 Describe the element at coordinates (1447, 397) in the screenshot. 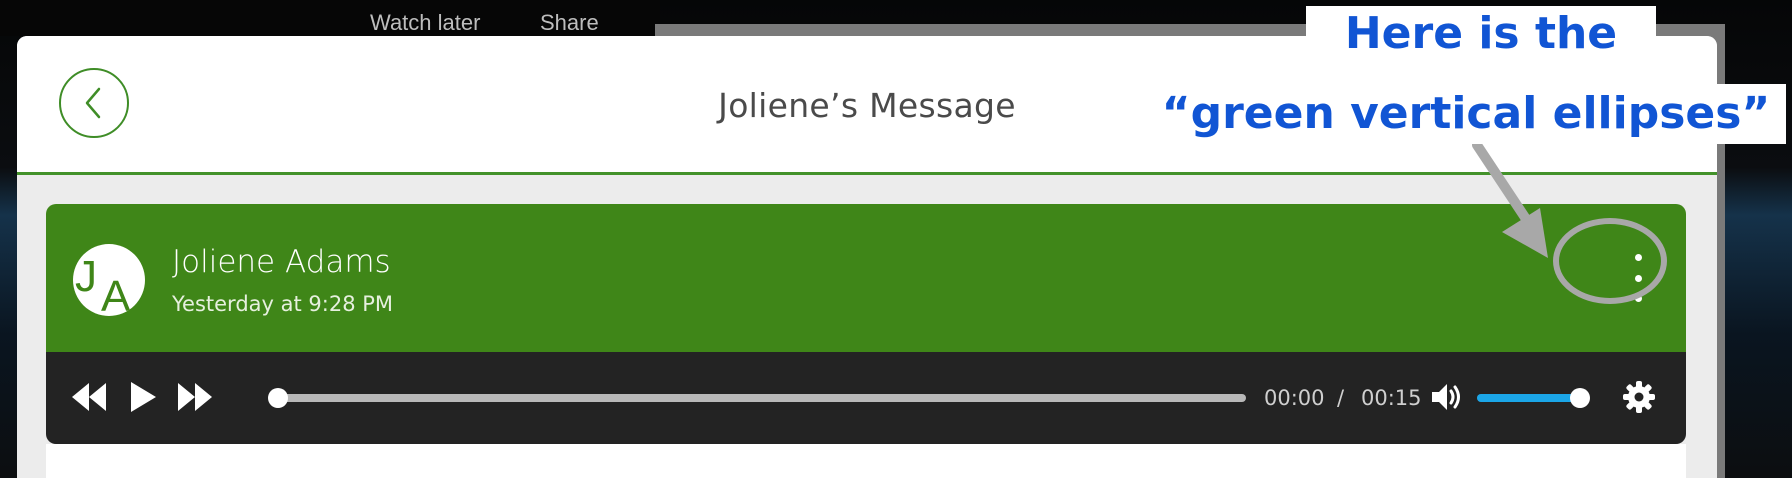

I see `volume-icon` at that location.